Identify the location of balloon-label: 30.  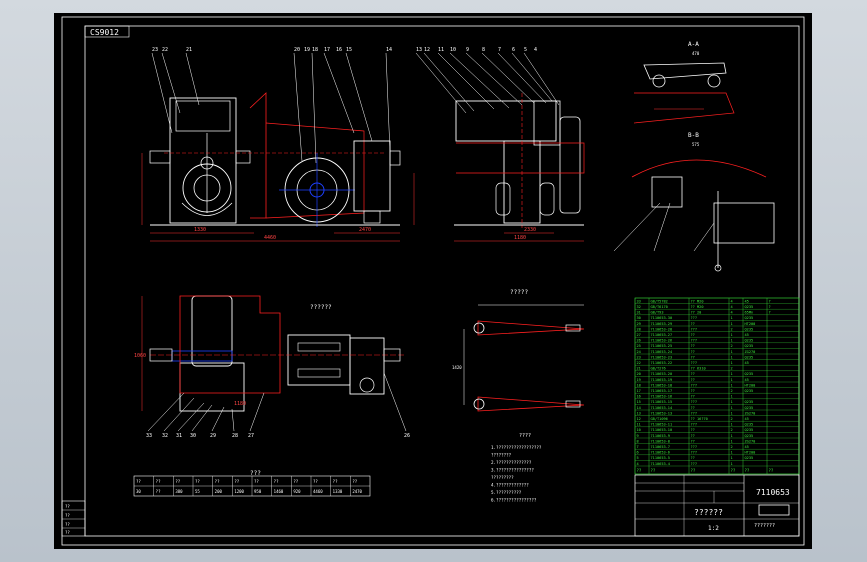
(193, 436).